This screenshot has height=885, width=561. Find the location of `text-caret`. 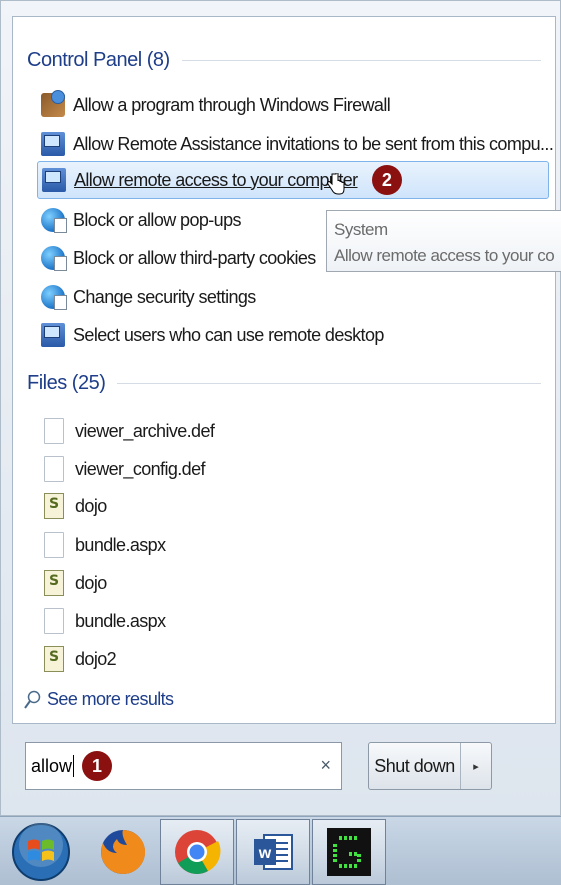

text-caret is located at coordinates (74, 766).